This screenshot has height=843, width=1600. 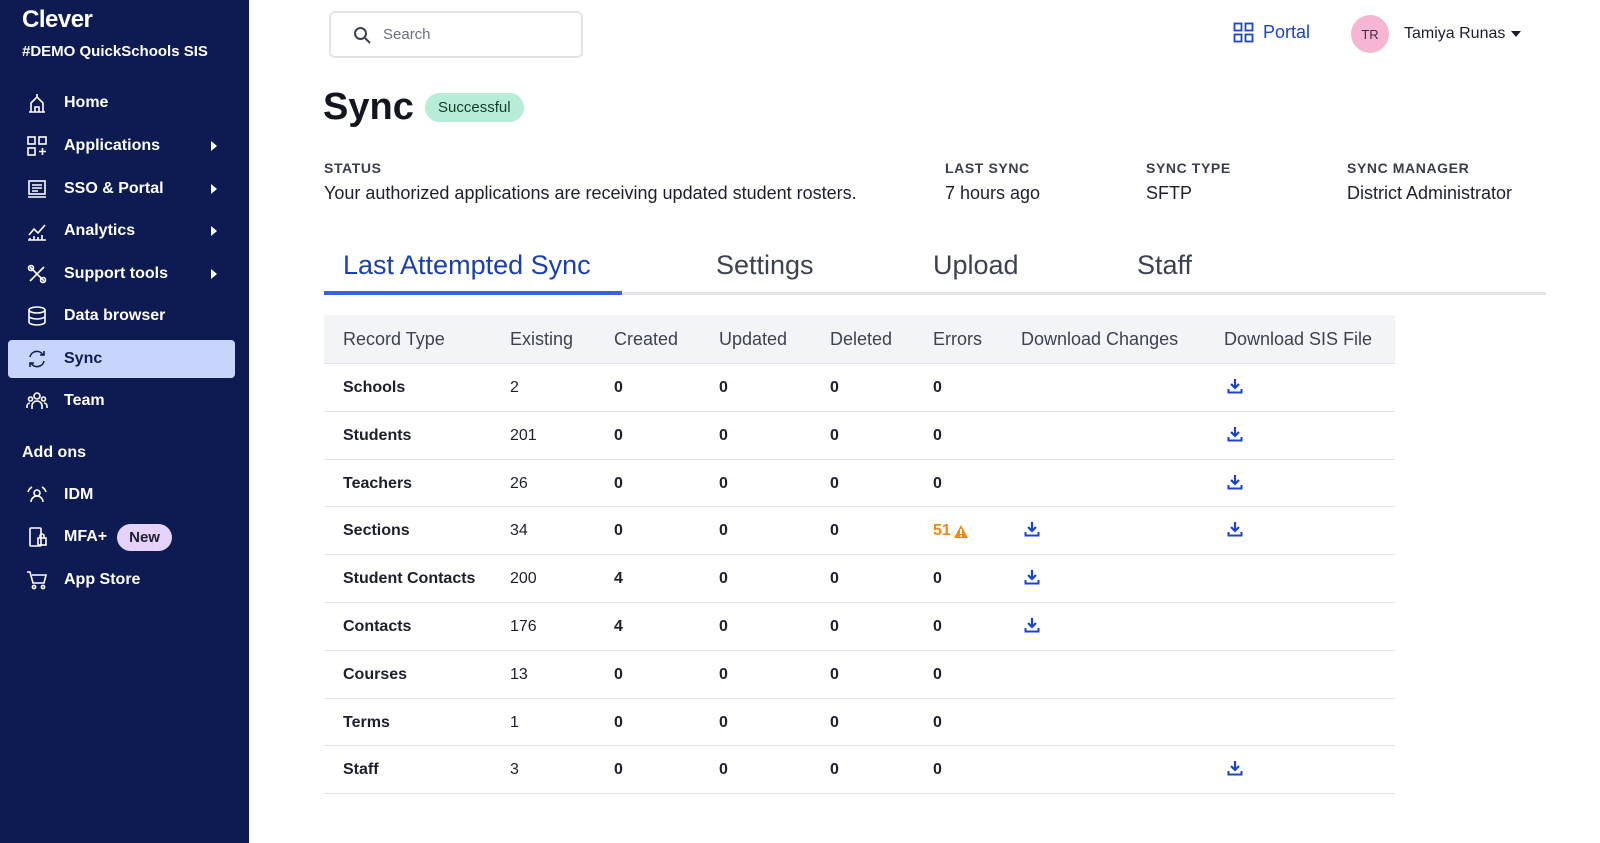 What do you see at coordinates (859, 436) in the screenshot?
I see `table-row: Students 201 0 0 0 0` at bounding box center [859, 436].